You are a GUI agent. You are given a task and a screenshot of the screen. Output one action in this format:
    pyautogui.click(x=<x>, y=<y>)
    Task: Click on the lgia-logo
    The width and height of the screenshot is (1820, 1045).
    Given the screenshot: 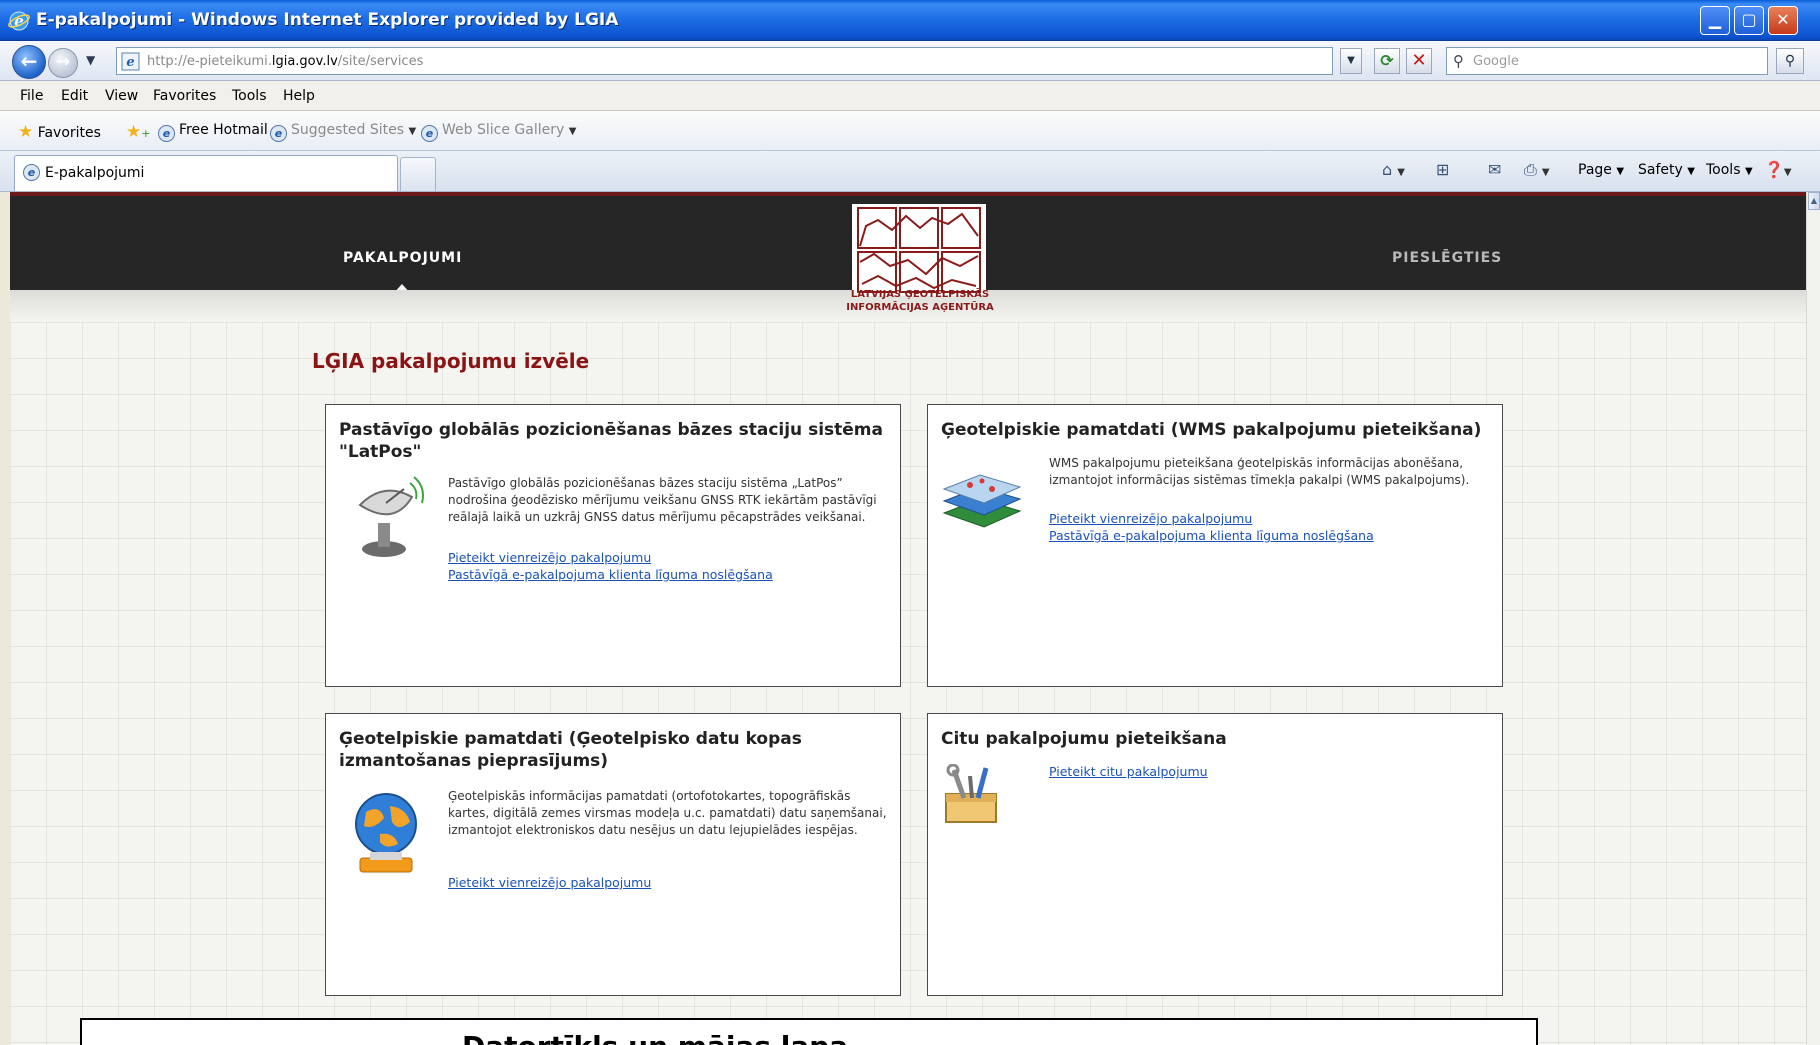 What is the action you would take?
    pyautogui.click(x=919, y=250)
    